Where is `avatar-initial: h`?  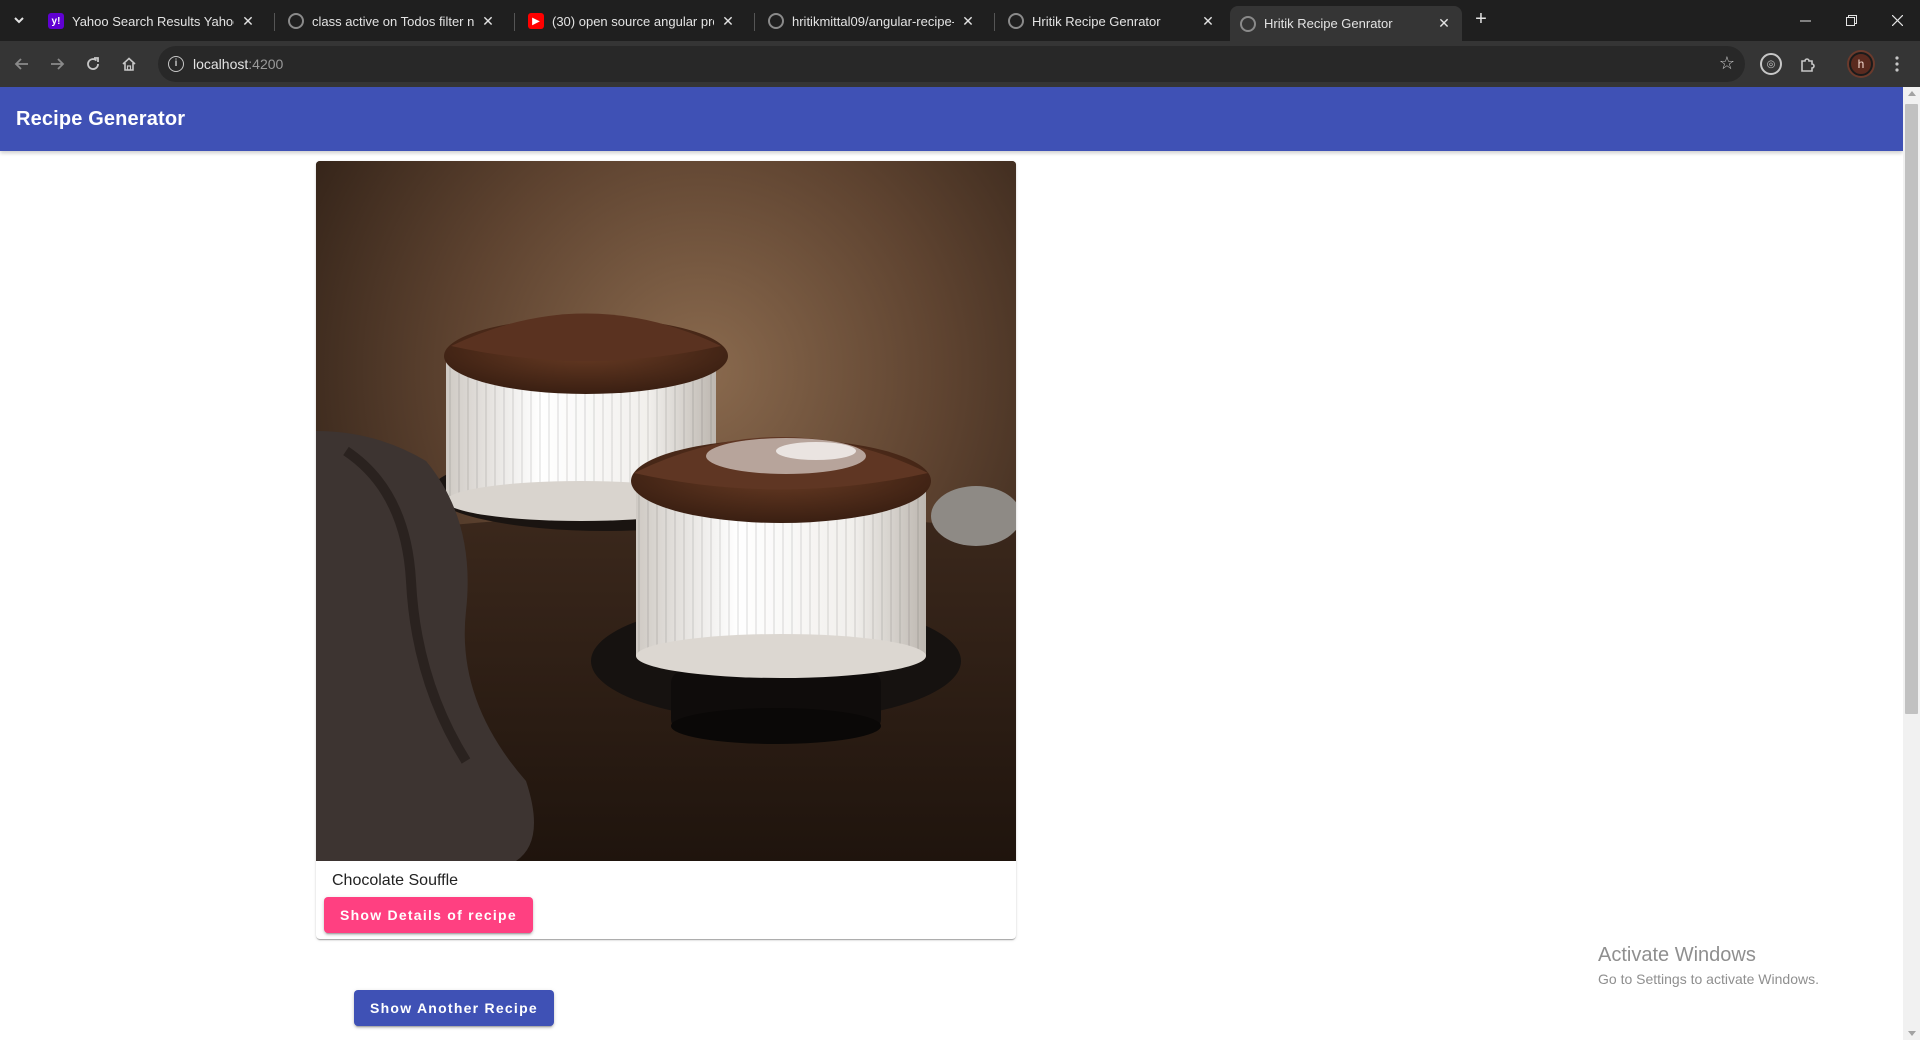
avatar-initial: h is located at coordinates (1861, 64).